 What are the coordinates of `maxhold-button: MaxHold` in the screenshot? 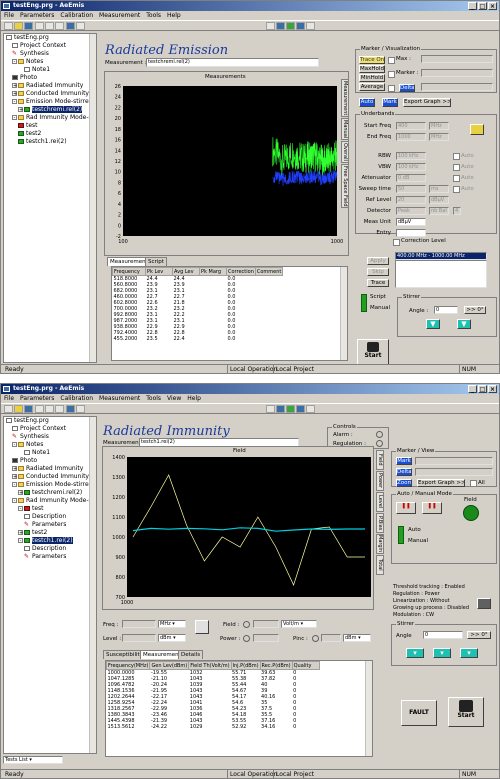 It's located at (372, 69).